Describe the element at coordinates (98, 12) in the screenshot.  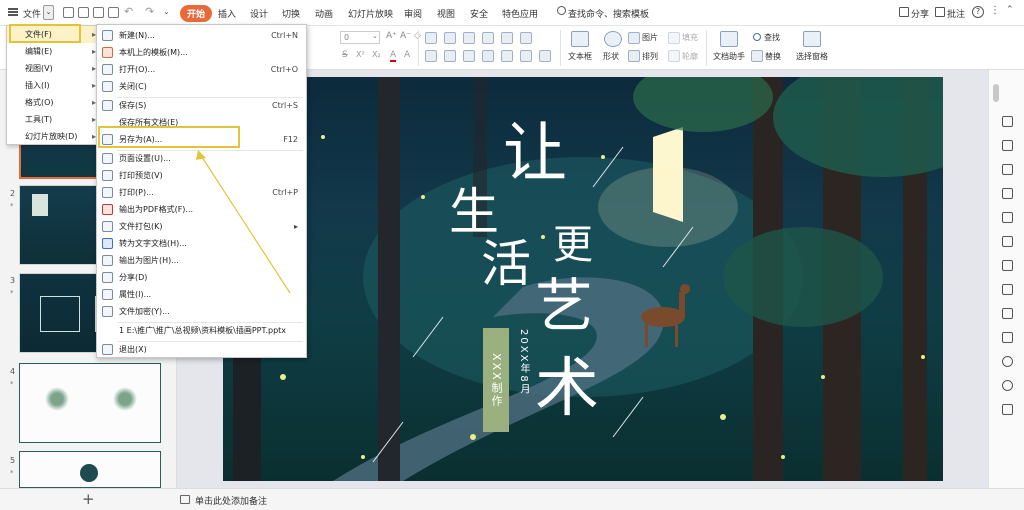
I see `print-icon` at that location.